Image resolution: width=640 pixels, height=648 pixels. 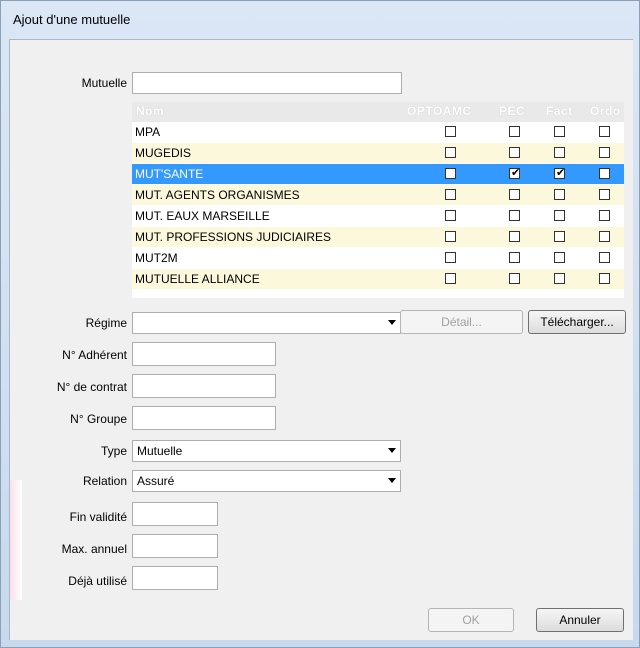 I want to click on deja-utilise-input, so click(x=175, y=578).